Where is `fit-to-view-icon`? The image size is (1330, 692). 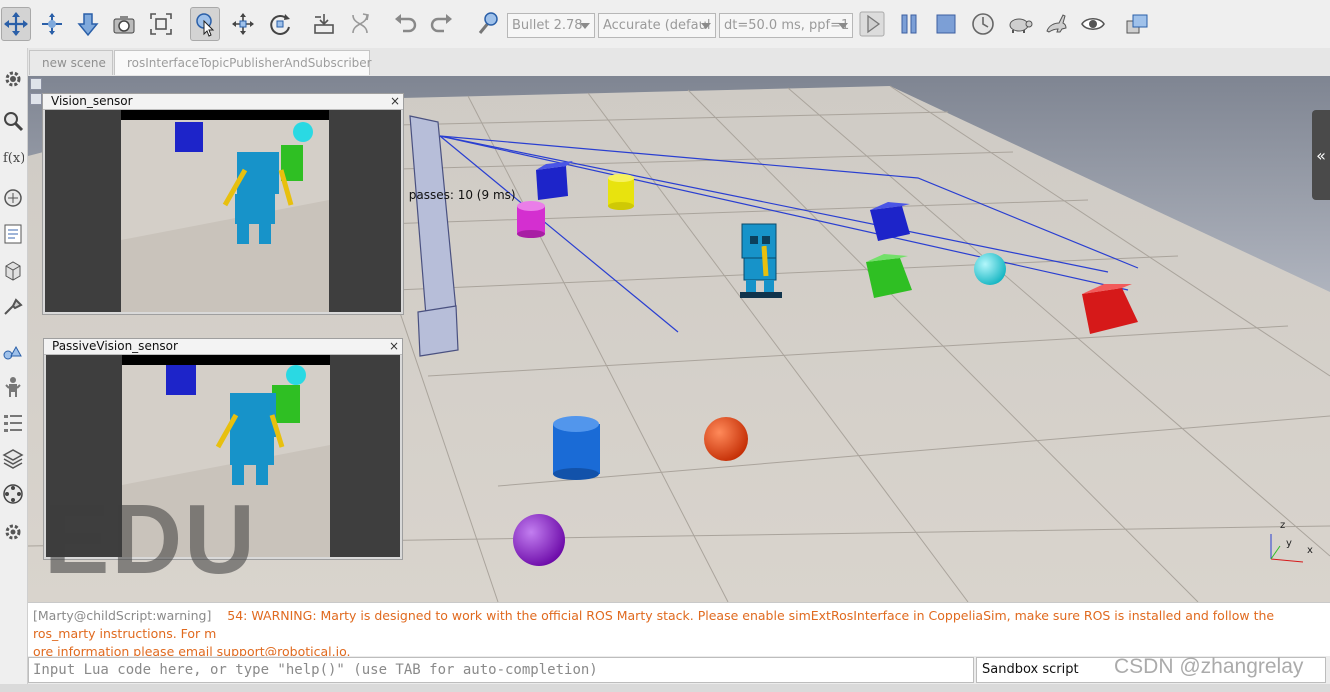
fit-to-view-icon is located at coordinates (161, 24).